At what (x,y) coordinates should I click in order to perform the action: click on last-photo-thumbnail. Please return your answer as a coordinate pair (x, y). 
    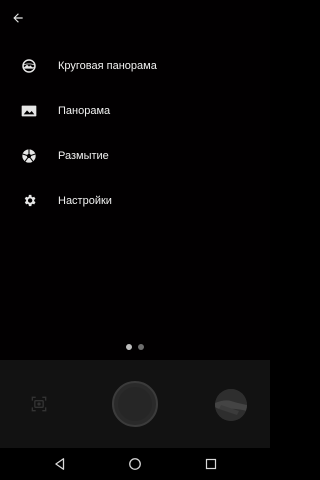
    Looking at the image, I should click on (231, 405).